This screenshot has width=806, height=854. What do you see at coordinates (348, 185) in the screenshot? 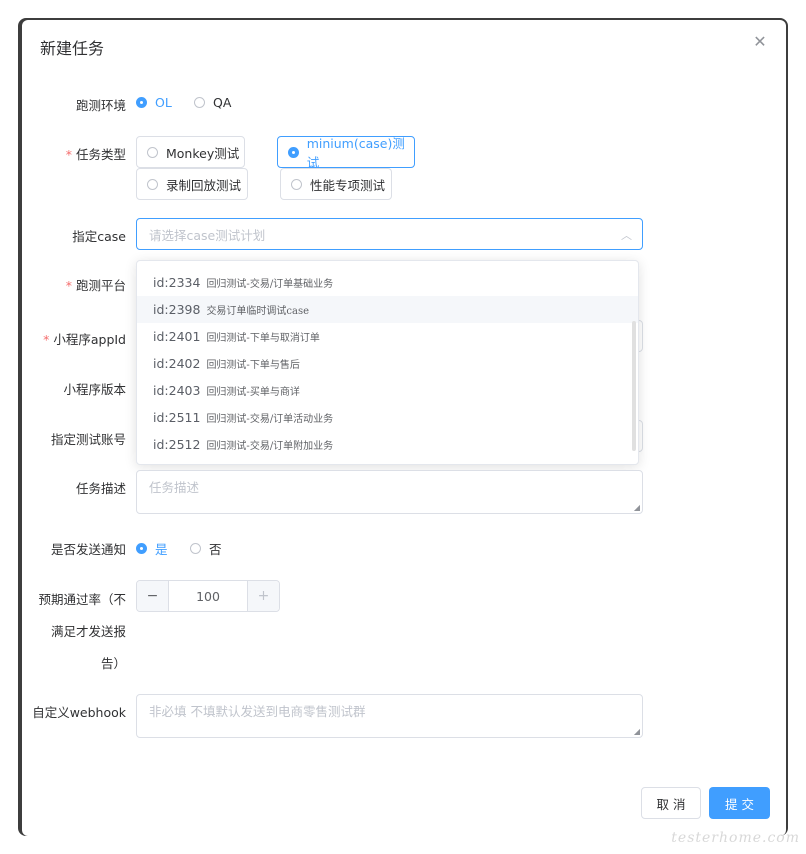
I see `task-type-option-label: 性能专项测试` at bounding box center [348, 185].